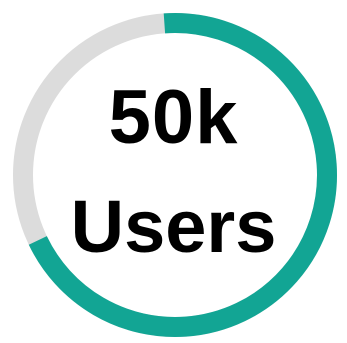 The width and height of the screenshot is (347, 343). I want to click on stat-caption: Users, so click(173, 226).